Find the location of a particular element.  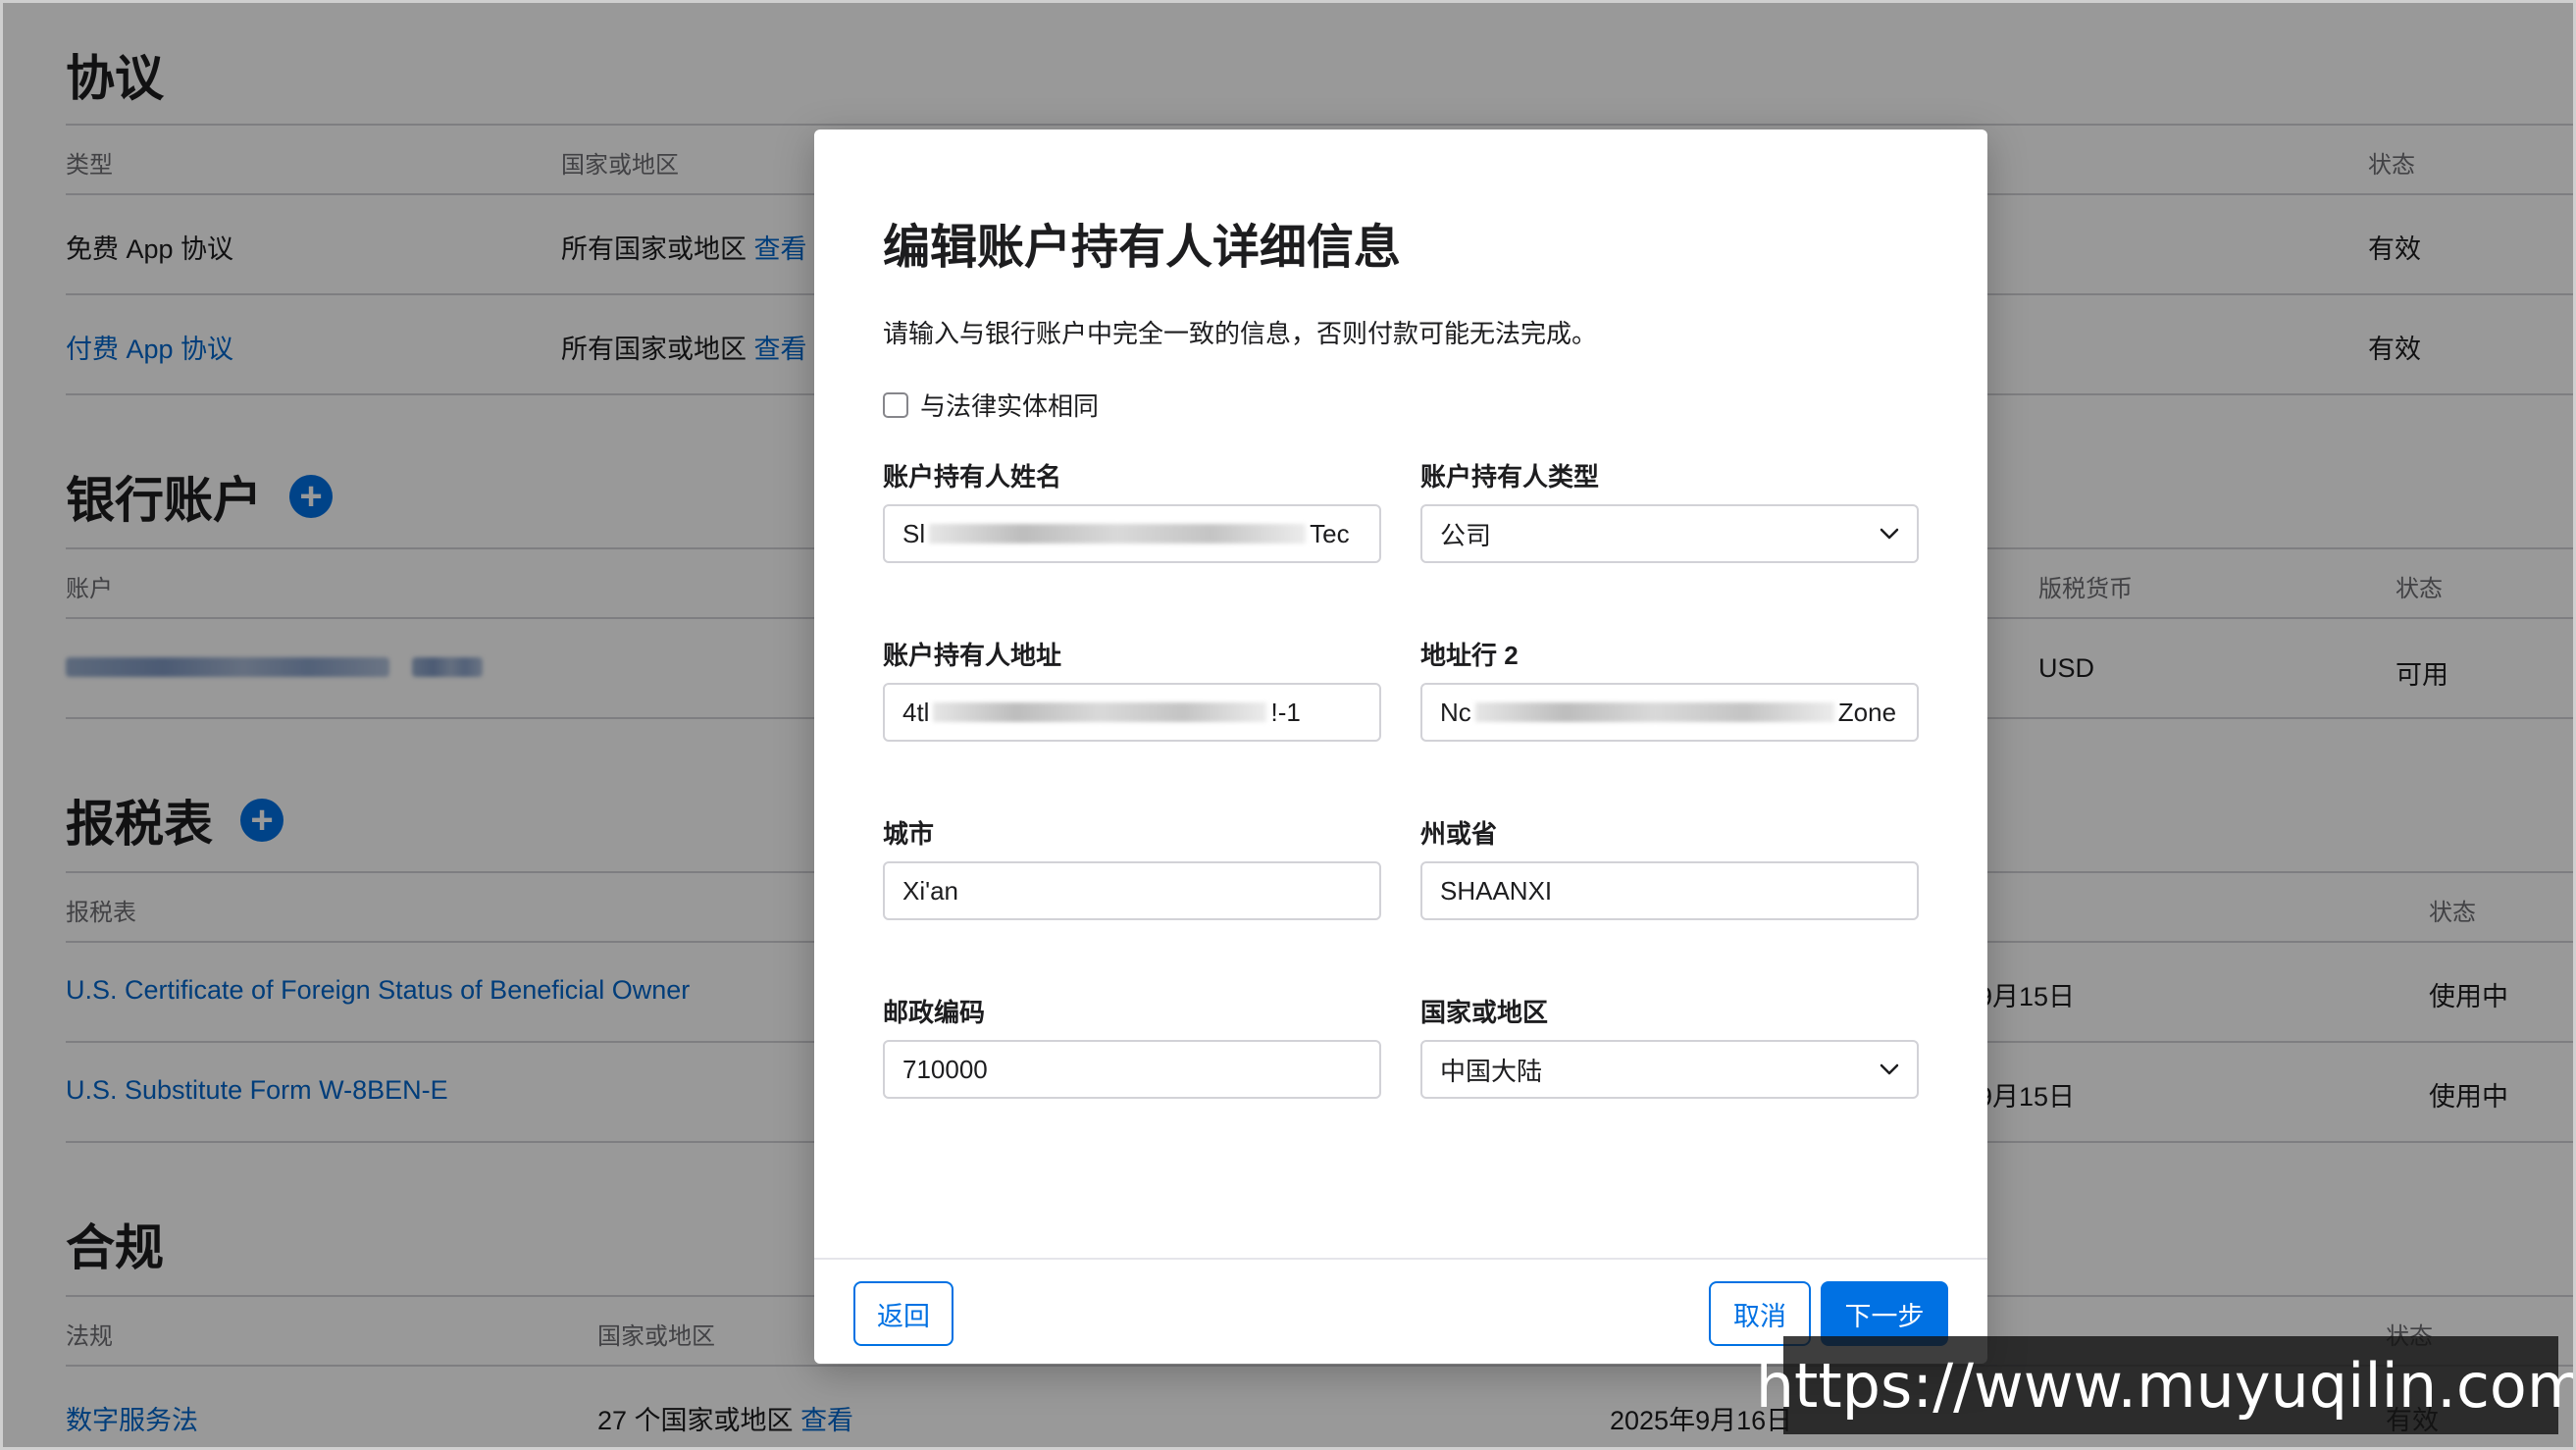

dialog-description: 请输入与银行账户中完全一致的信息，否则付款可能无法完成。 is located at coordinates (1240, 333).